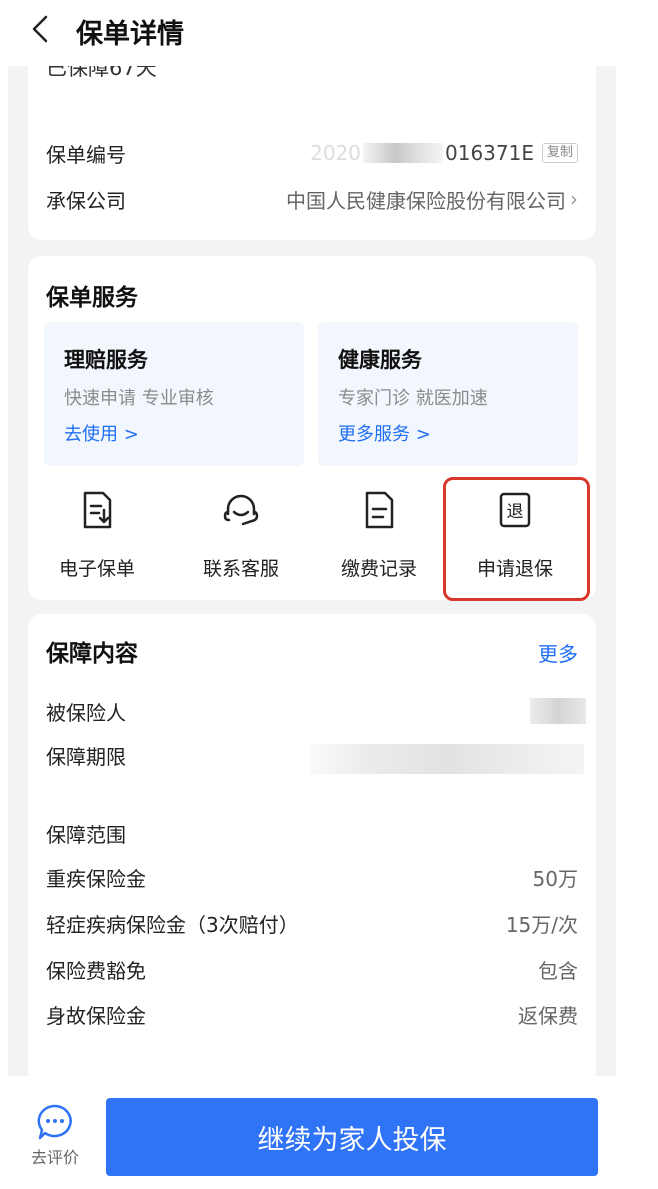 This screenshot has width=658, height=1189. I want to click on review-label: 去评价, so click(54, 1157).